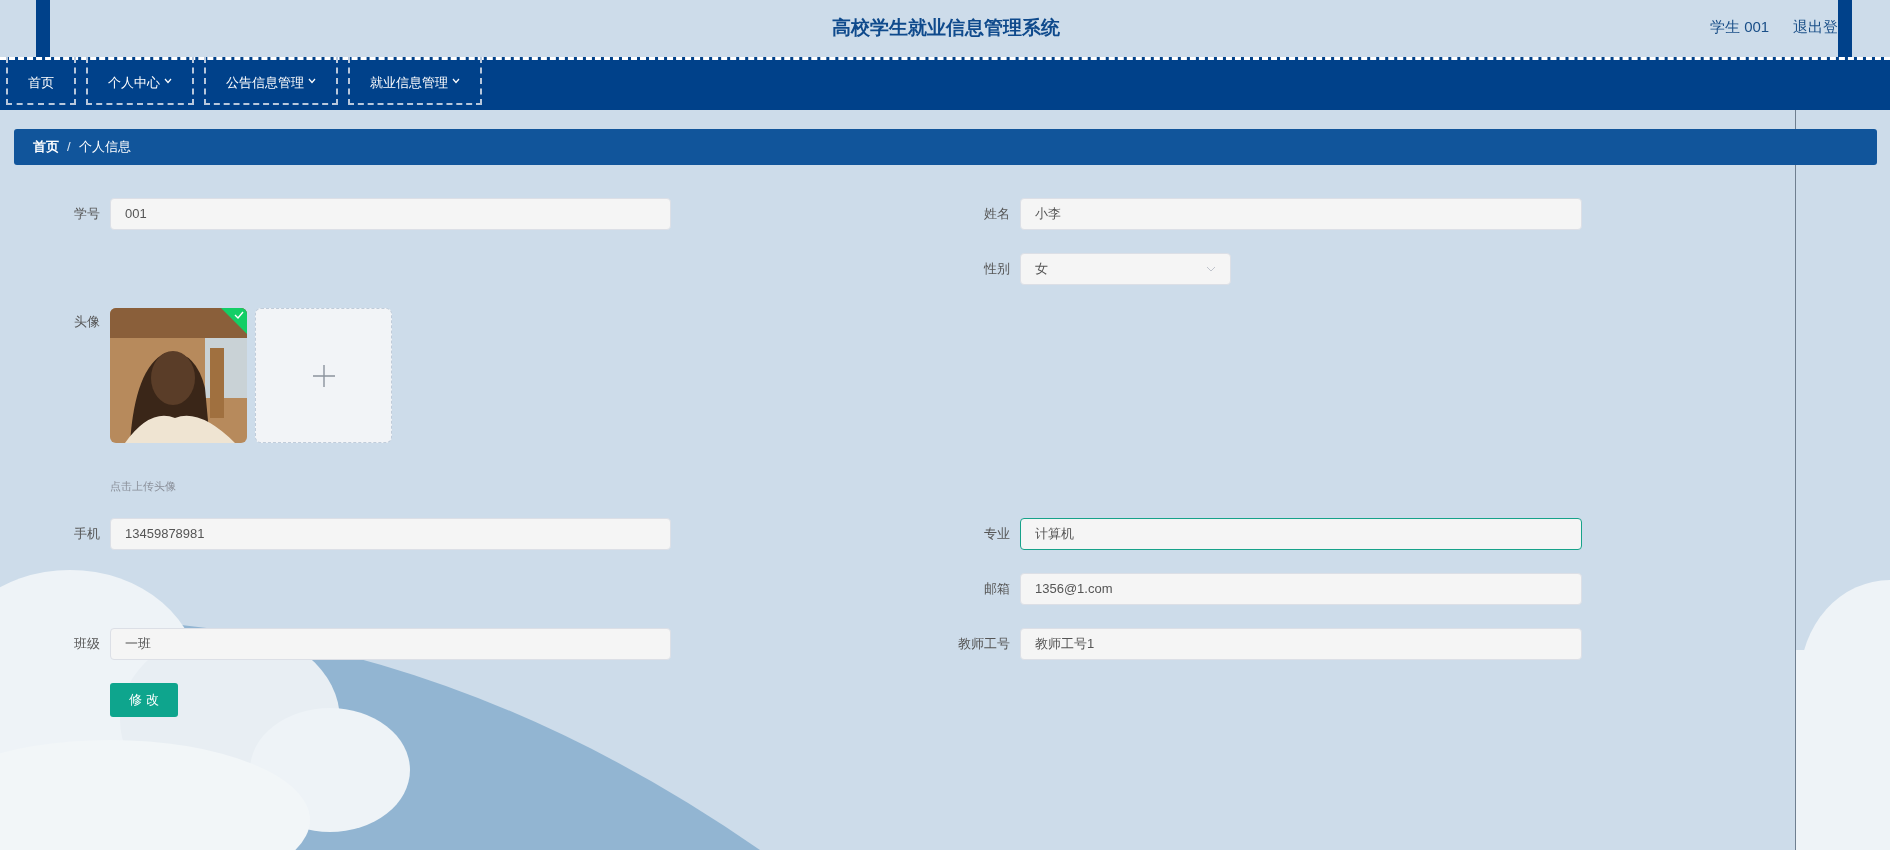  What do you see at coordinates (415, 81) in the screenshot?
I see `nav-tab: 就业信息管理` at bounding box center [415, 81].